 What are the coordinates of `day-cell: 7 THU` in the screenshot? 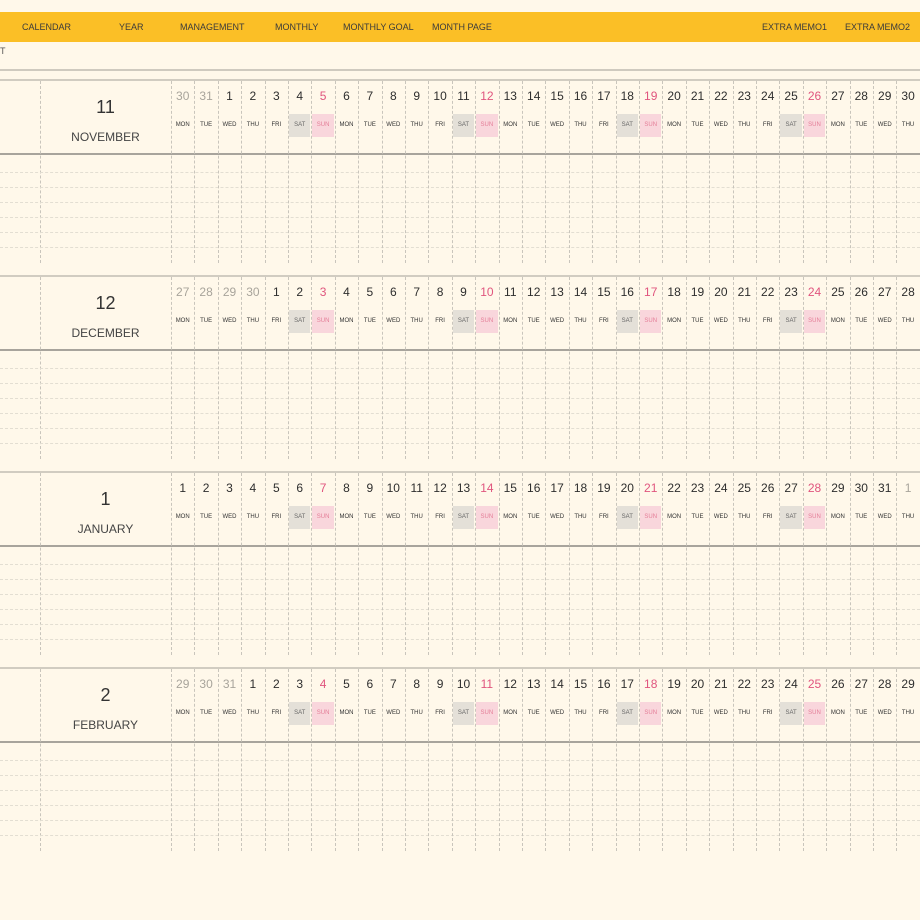 It's located at (416, 312).